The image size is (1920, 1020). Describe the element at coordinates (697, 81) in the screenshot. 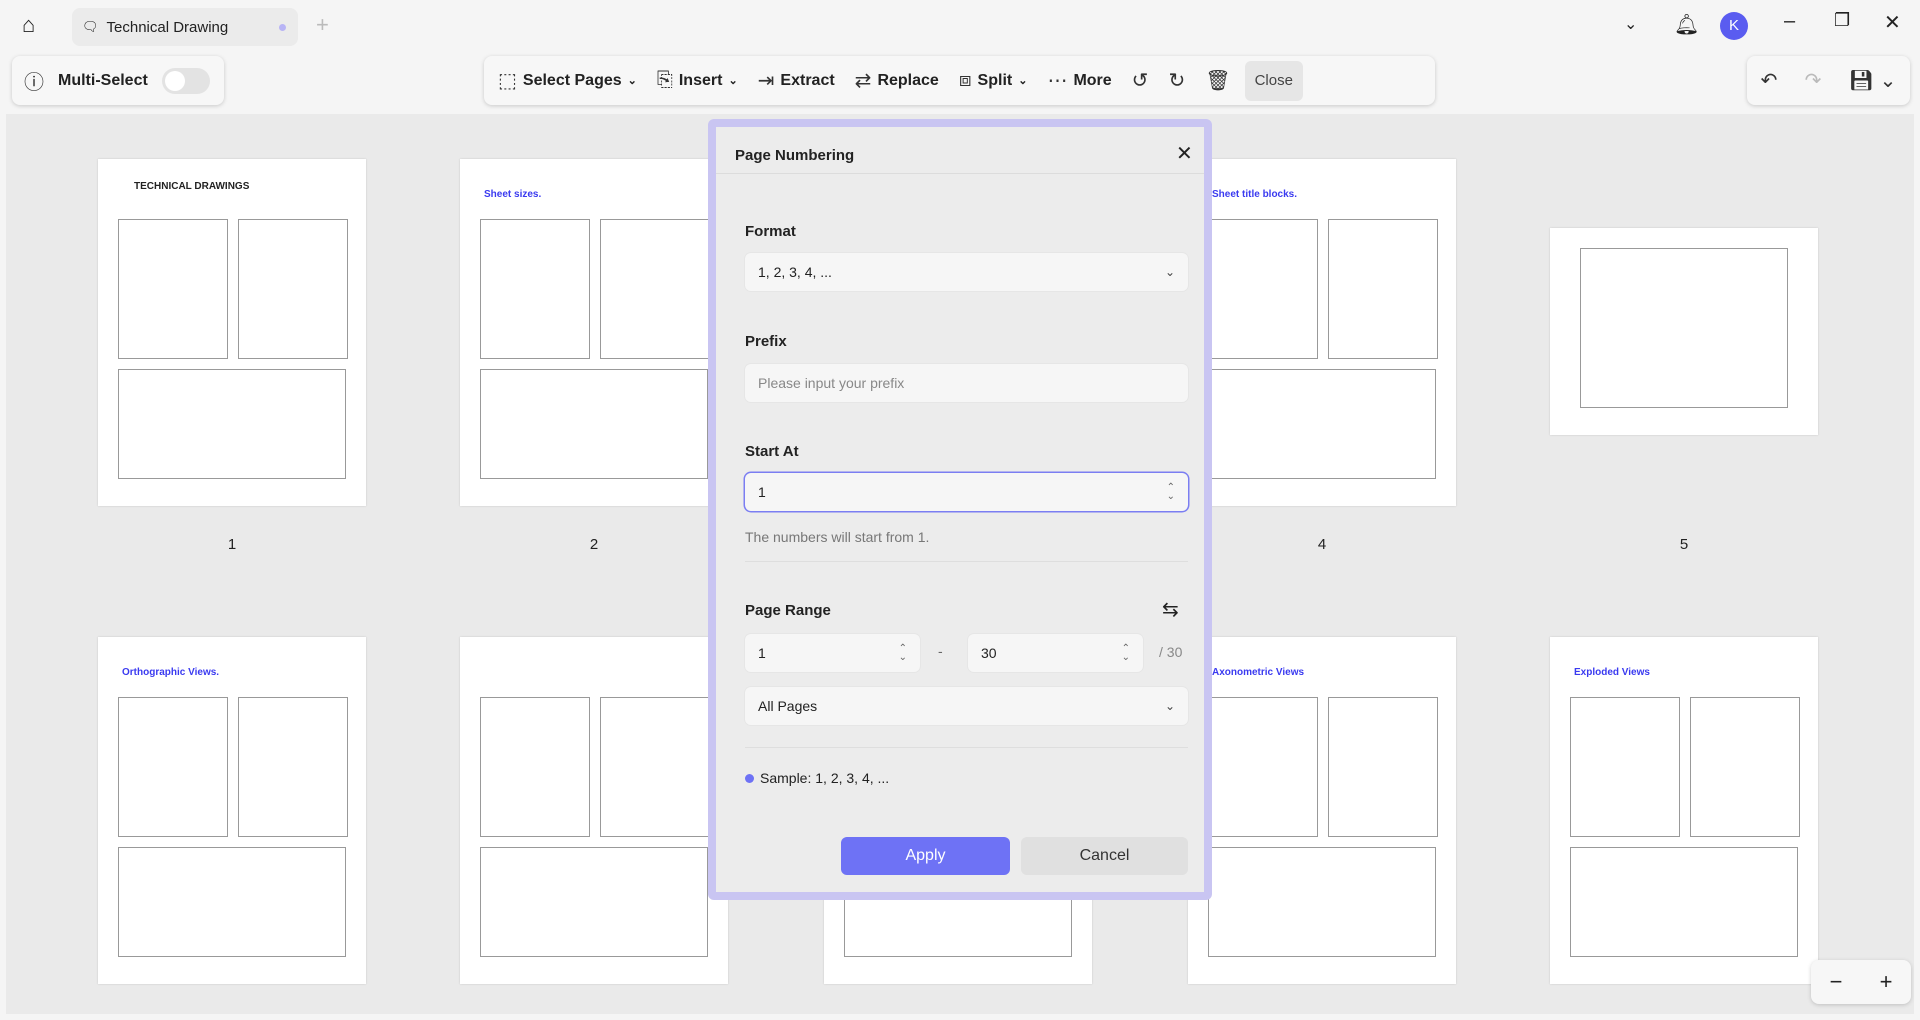

I see `insert-button: ⎘ Insert ⌄` at that location.